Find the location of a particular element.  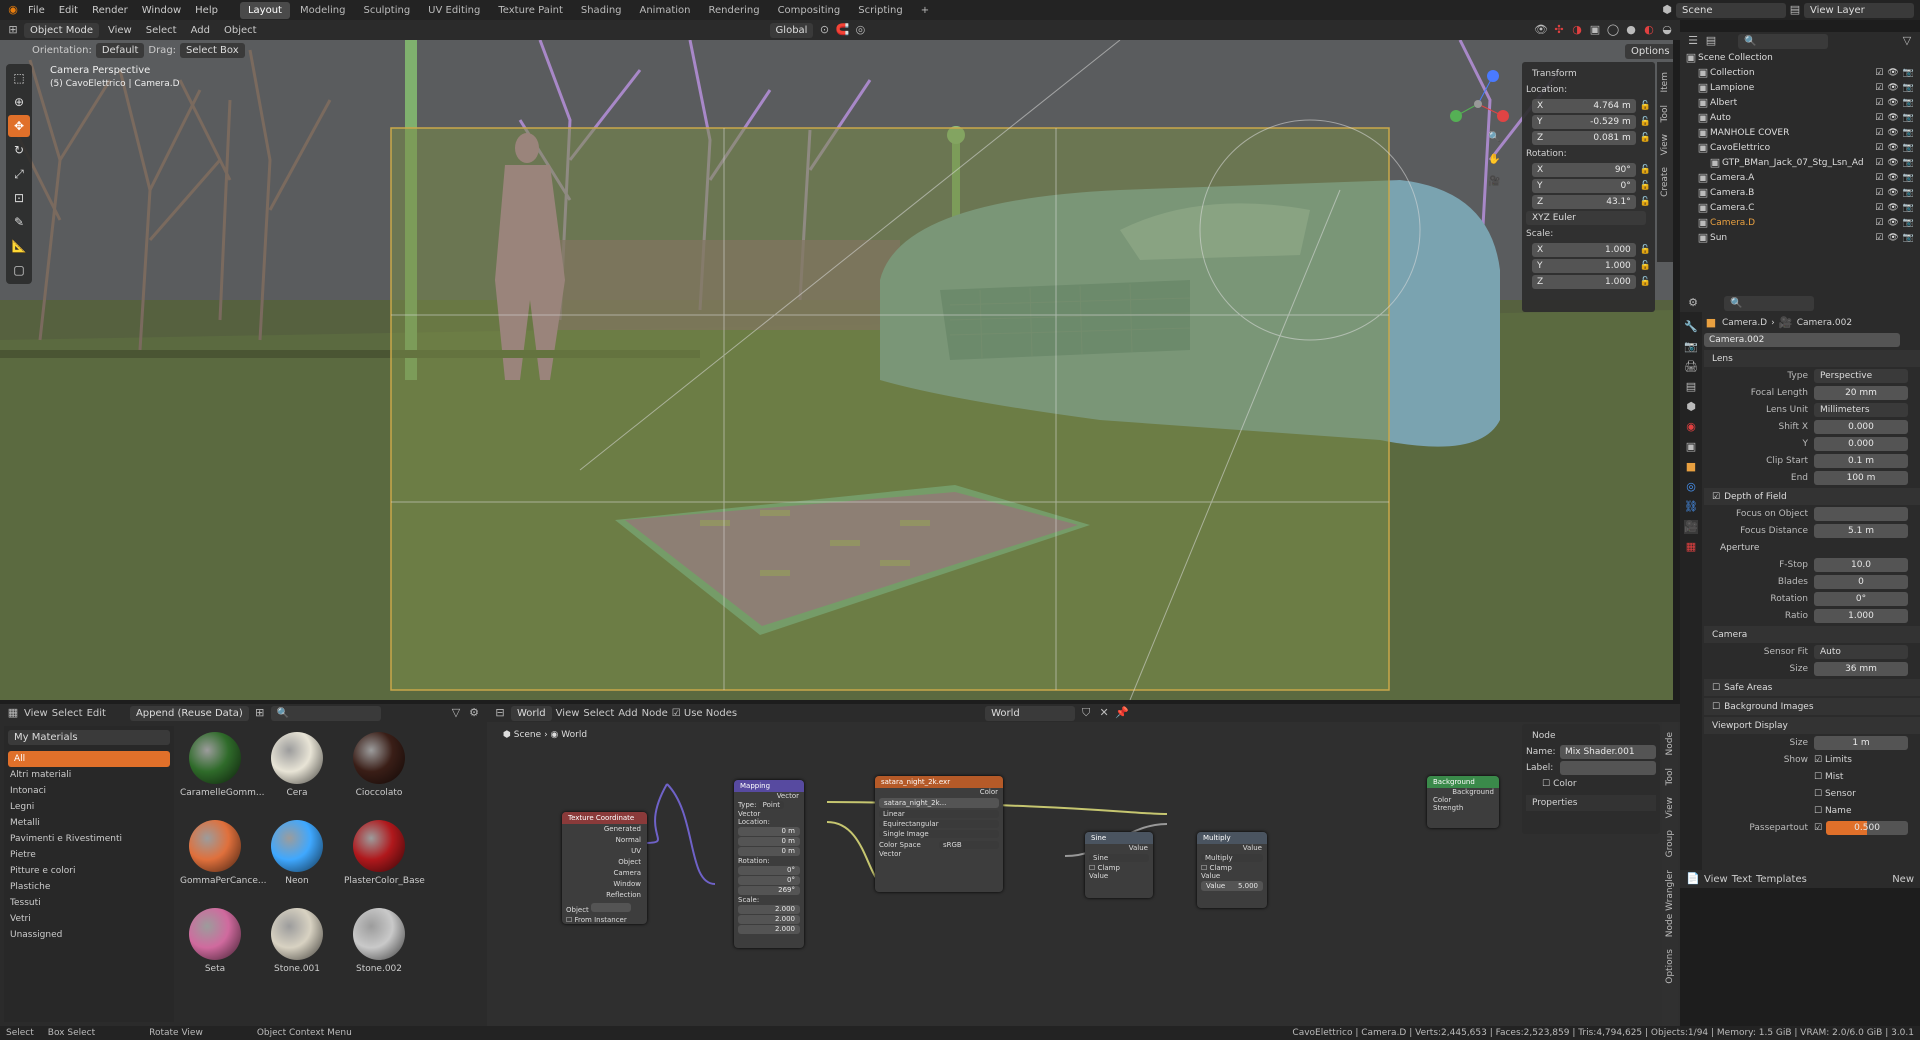

material-asset: Cera is located at coordinates (297, 765).